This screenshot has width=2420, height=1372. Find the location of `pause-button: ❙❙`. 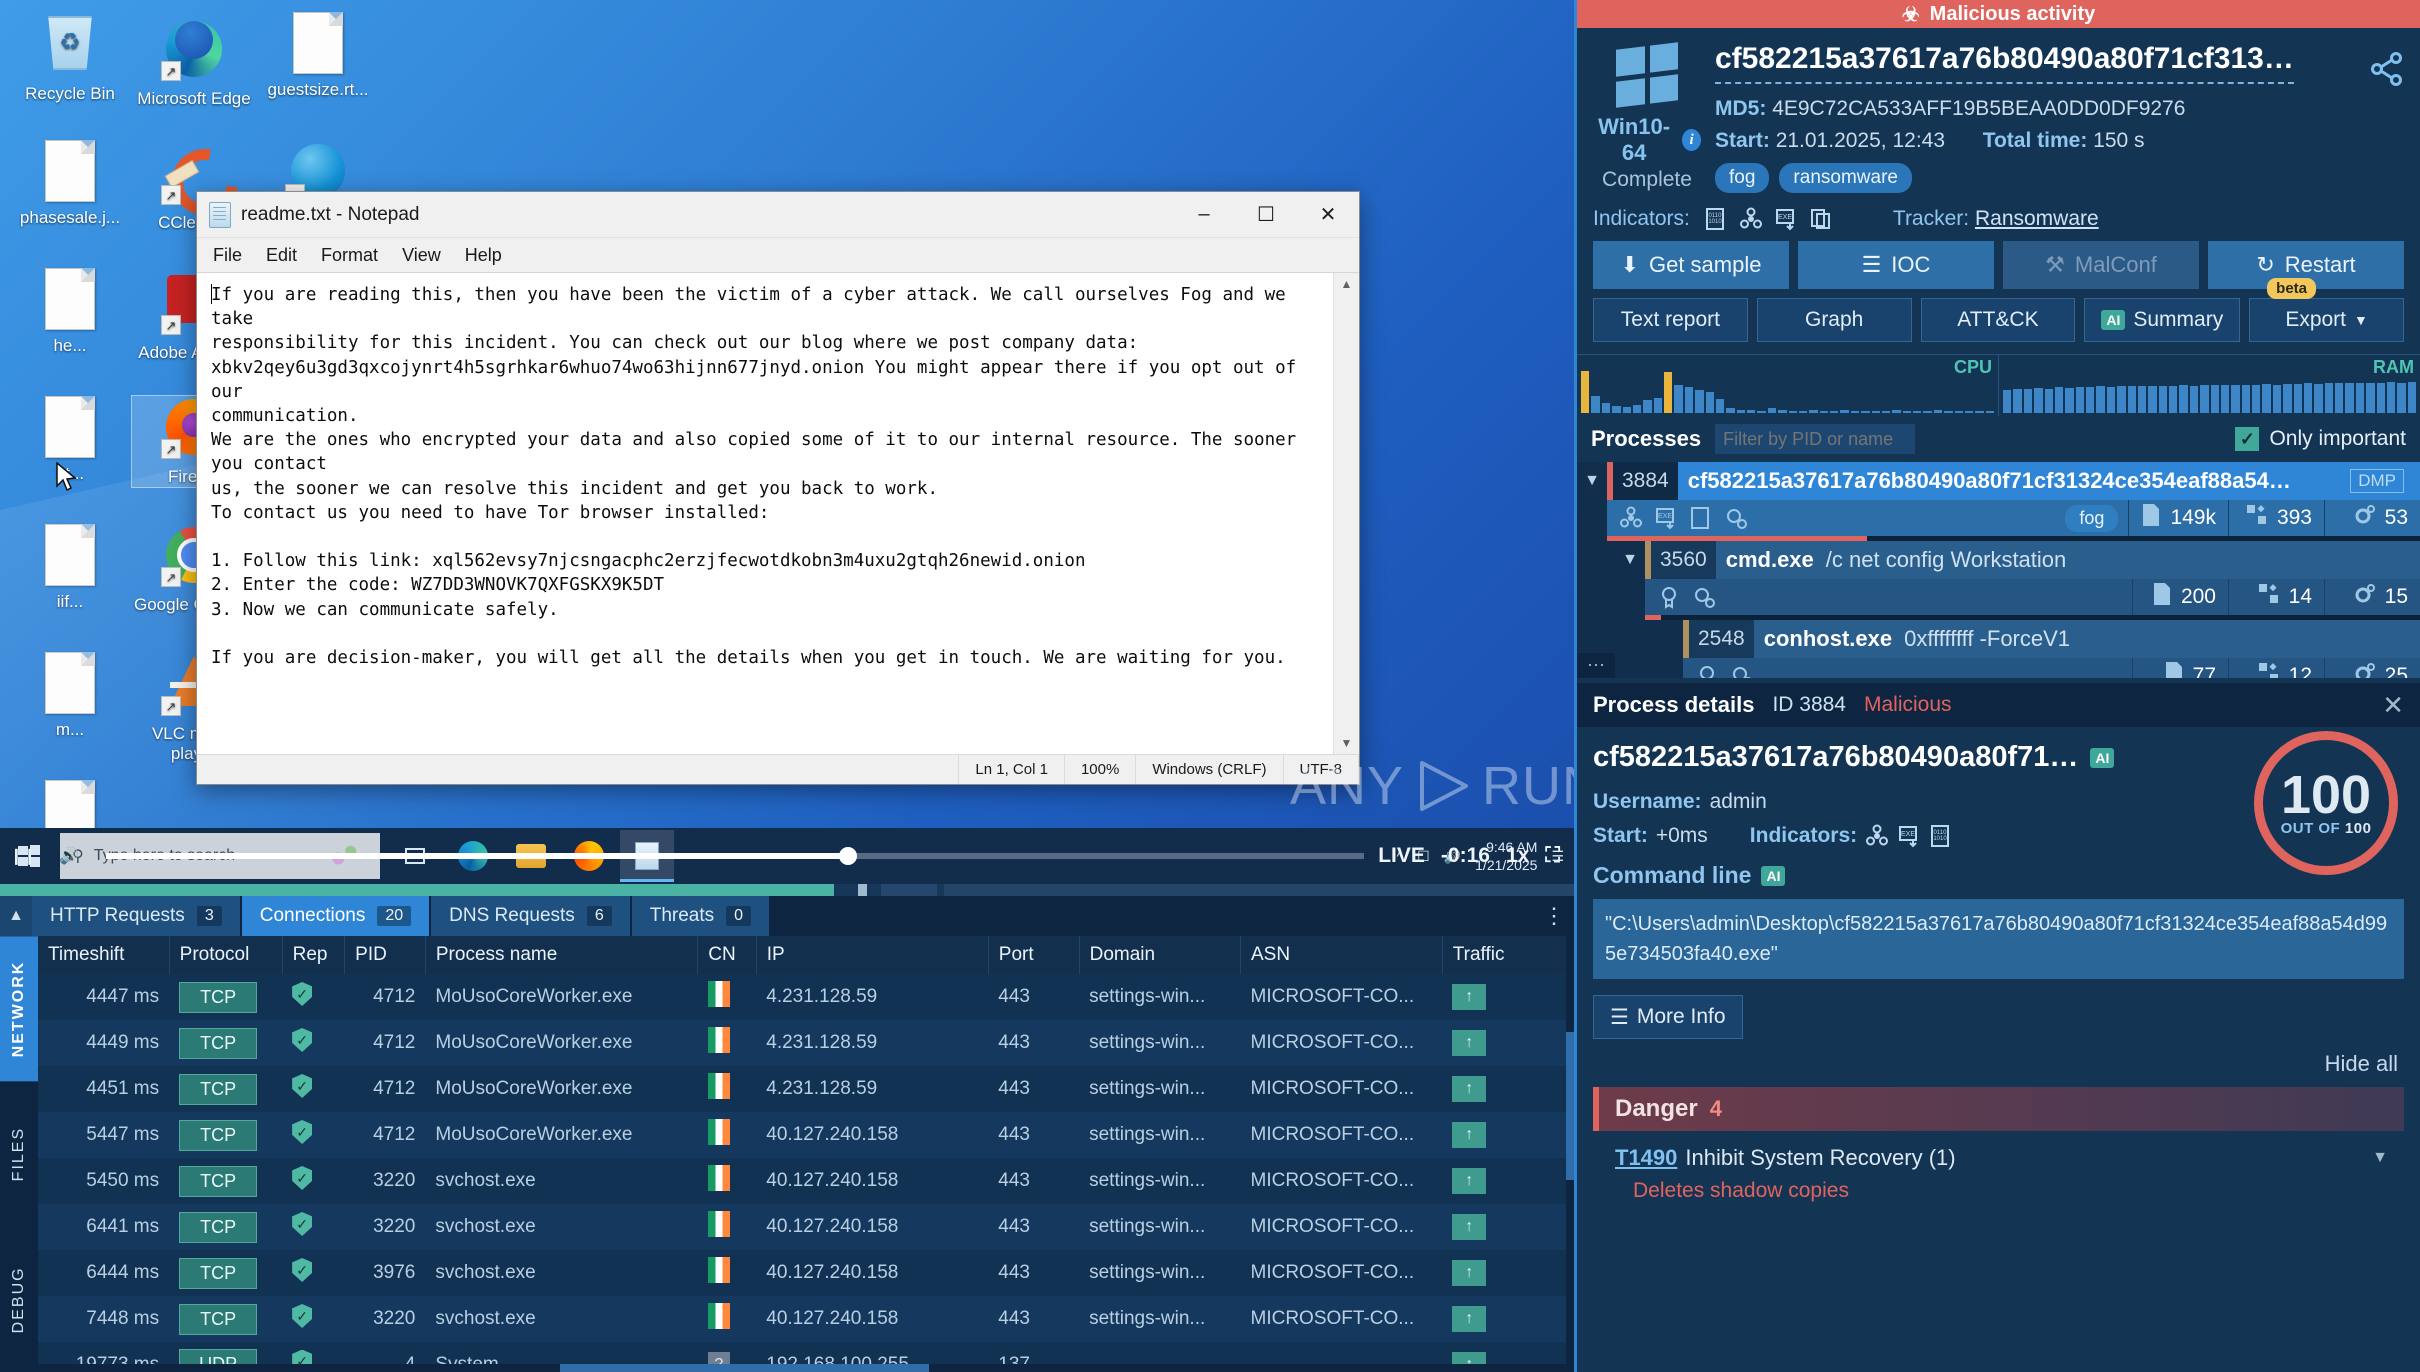

pause-button: ❙❙ is located at coordinates (23, 856).